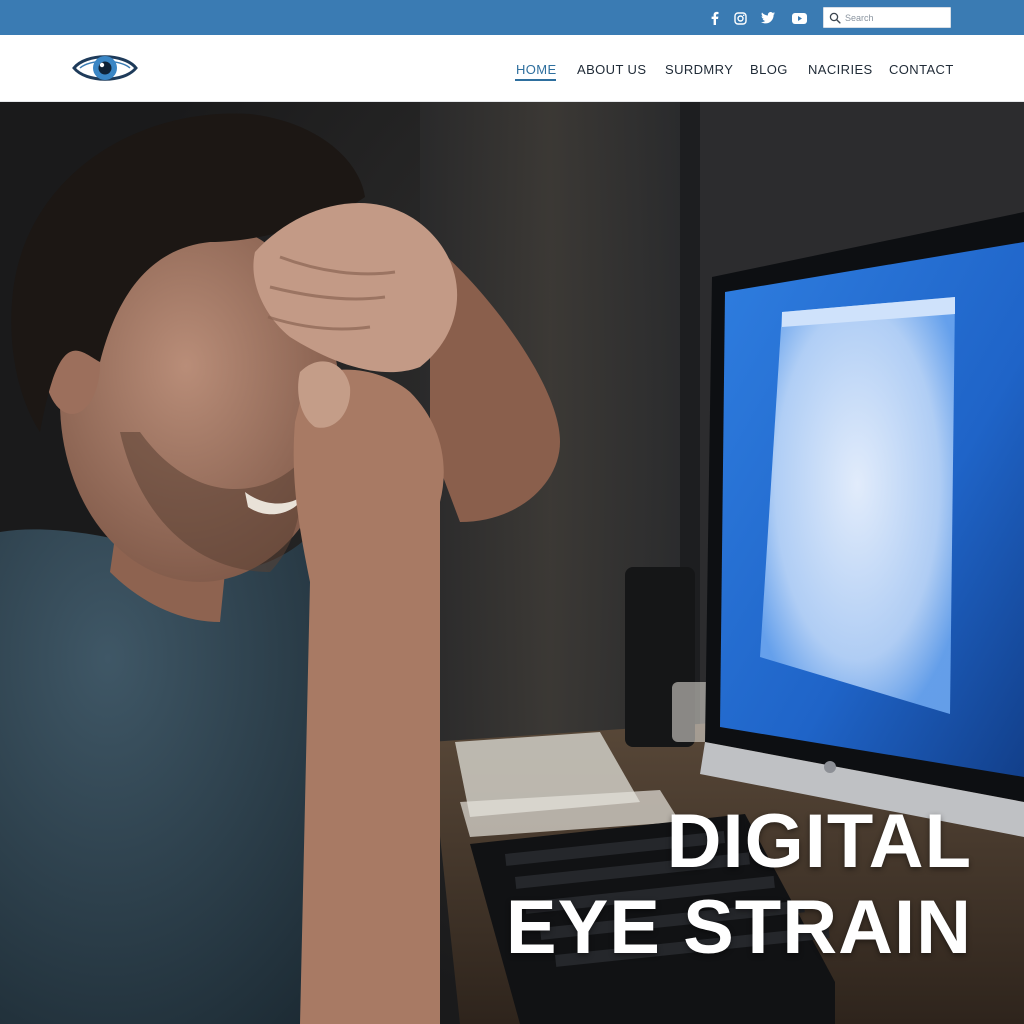 The height and width of the screenshot is (1024, 1024). What do you see at coordinates (512, 17) in the screenshot?
I see `top-utility-bar` at bounding box center [512, 17].